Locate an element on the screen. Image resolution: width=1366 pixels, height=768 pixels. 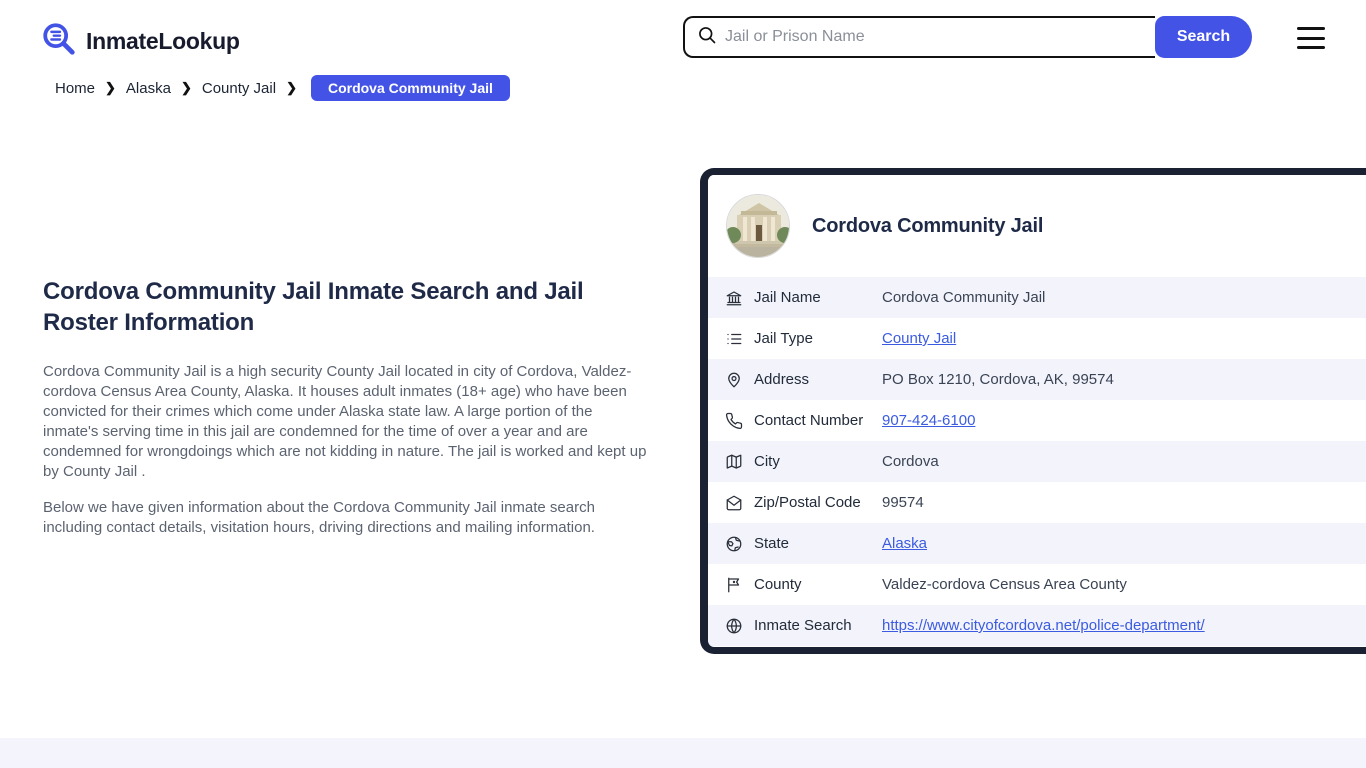
brand-name: InmateLookup is located at coordinates (163, 41).